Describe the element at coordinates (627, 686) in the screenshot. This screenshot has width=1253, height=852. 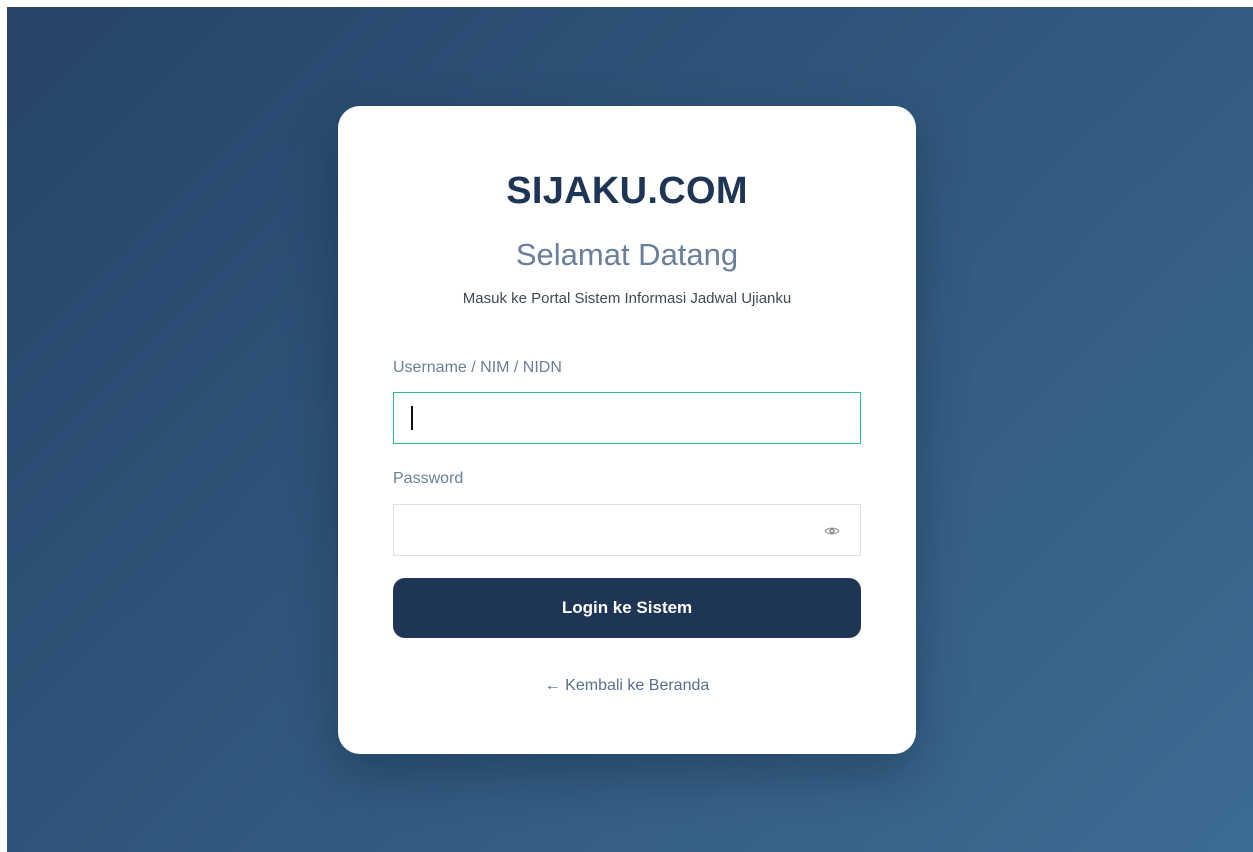
I see `back-to-home-link: ← Kembali ke Beranda` at that location.